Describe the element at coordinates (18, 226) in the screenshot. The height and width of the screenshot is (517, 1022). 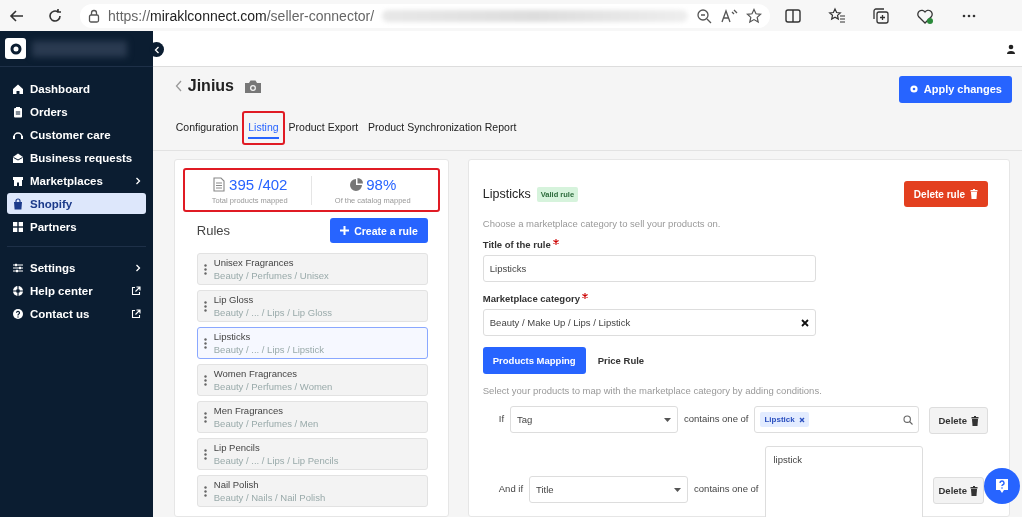
I see `grid-icon` at that location.